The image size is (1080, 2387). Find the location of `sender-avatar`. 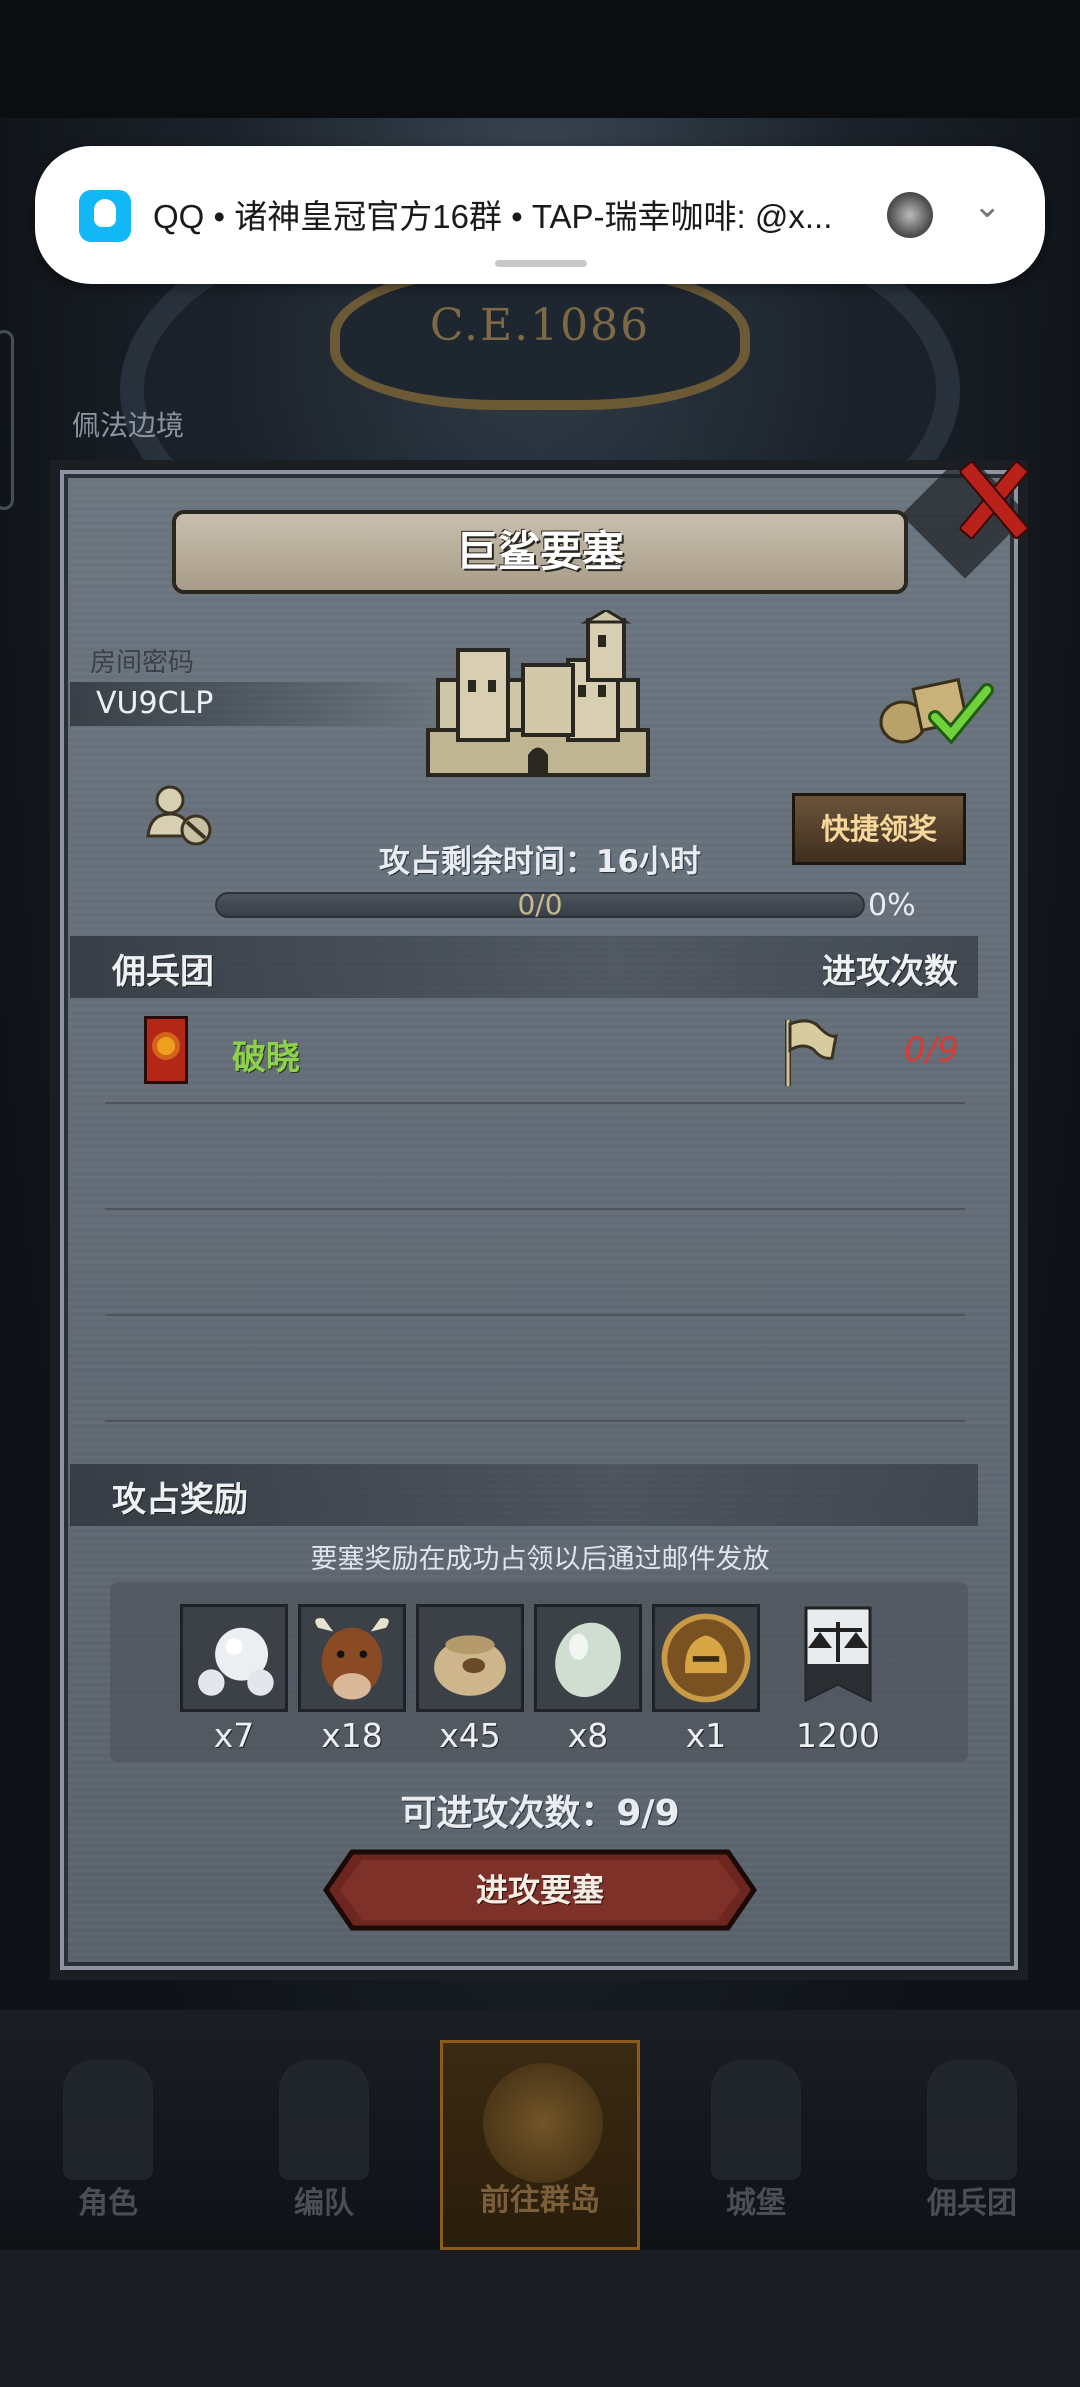

sender-avatar is located at coordinates (910, 215).